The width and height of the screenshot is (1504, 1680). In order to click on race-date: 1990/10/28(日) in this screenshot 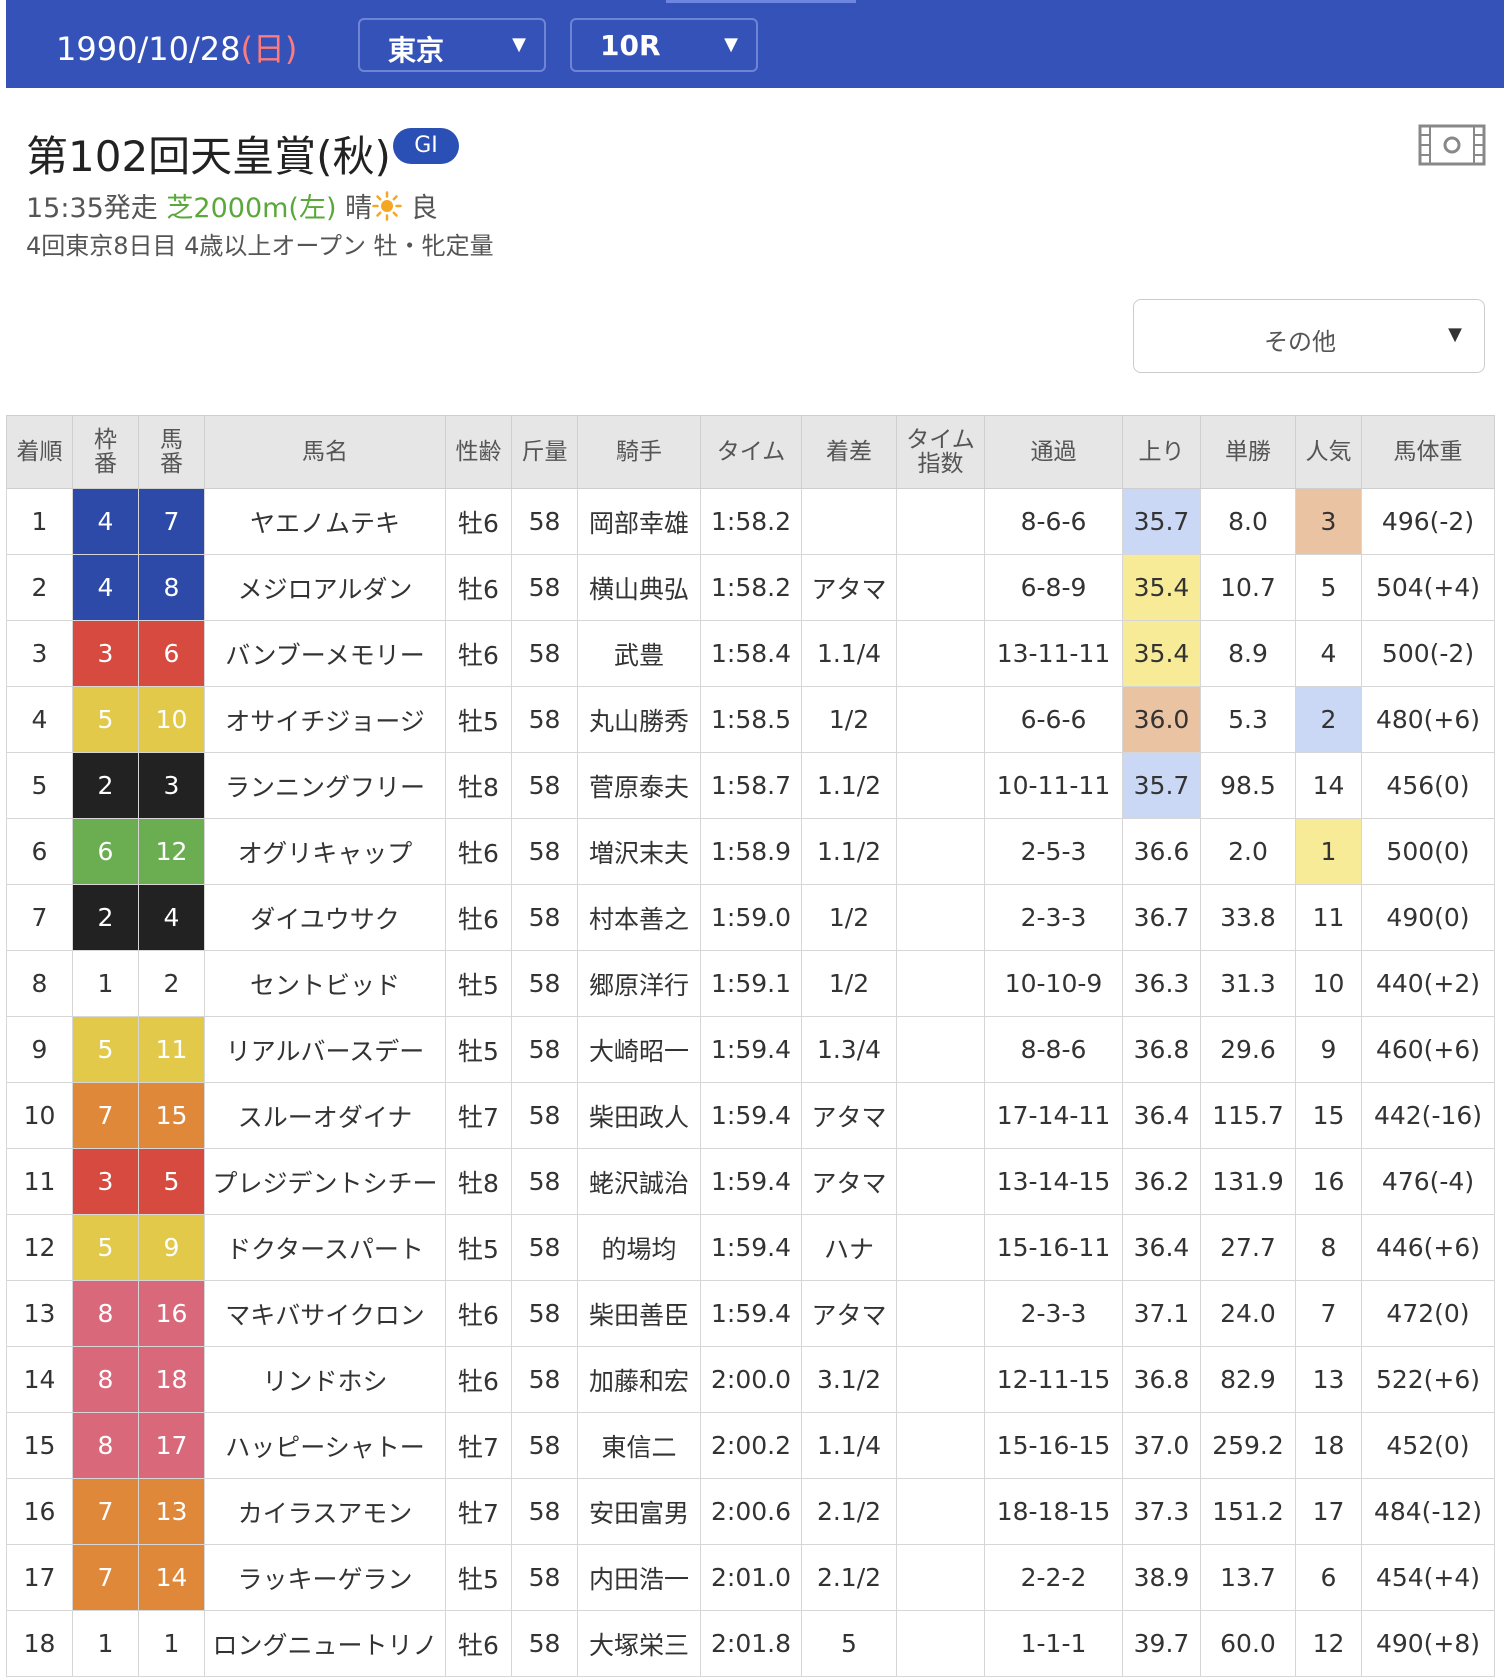, I will do `click(176, 47)`.